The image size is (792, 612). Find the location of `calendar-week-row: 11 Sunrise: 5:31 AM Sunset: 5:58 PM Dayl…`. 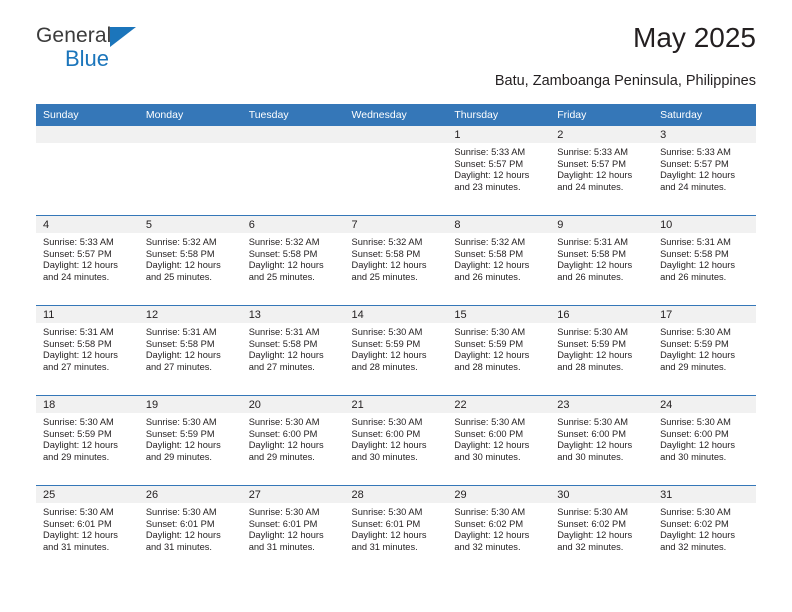

calendar-week-row: 11 Sunrise: 5:31 AM Sunset: 5:58 PM Dayl… is located at coordinates (396, 350).